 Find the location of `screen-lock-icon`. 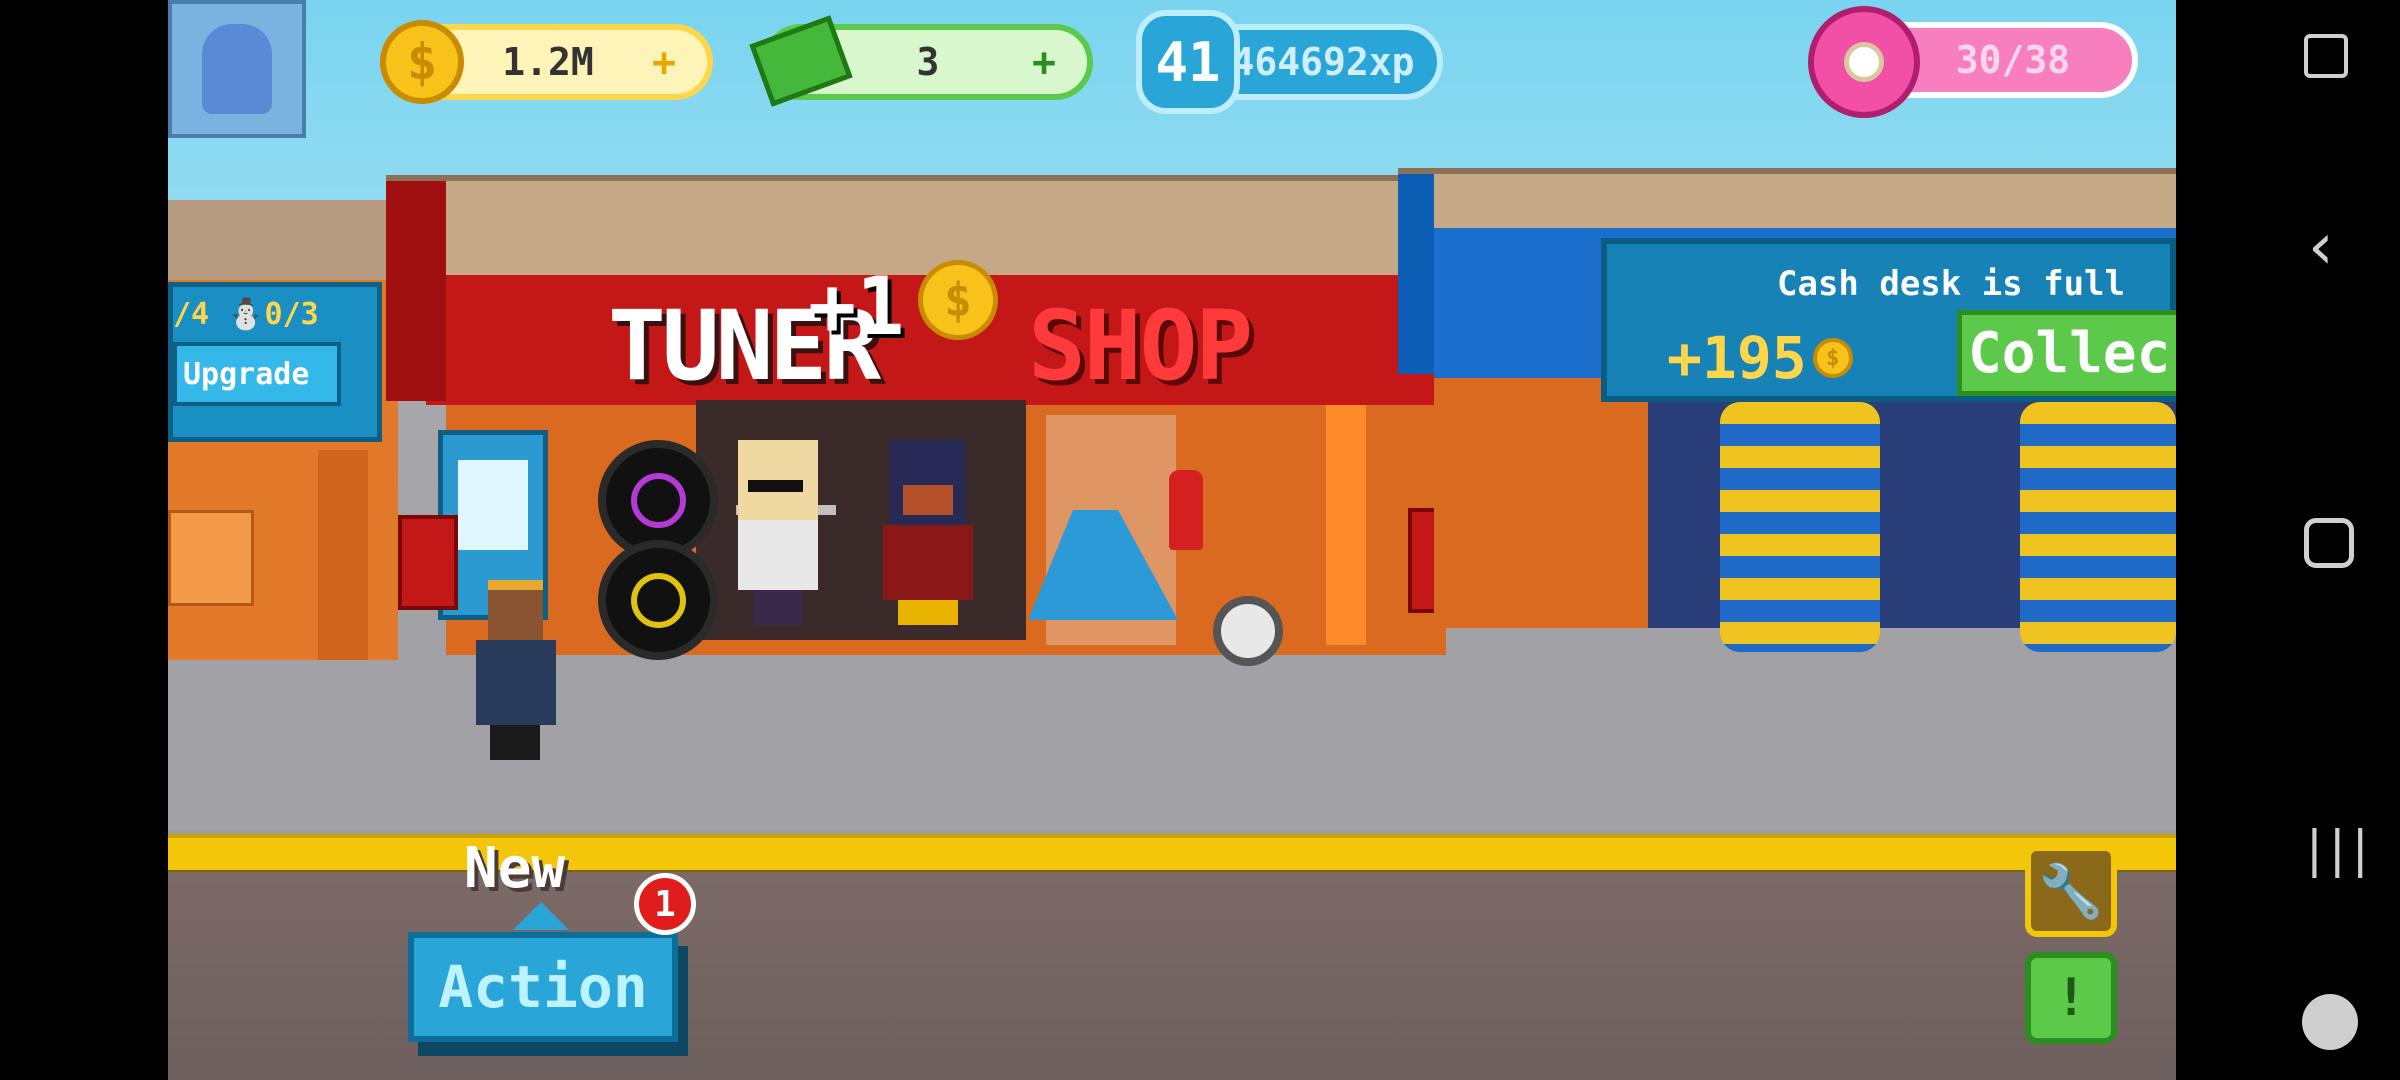

screen-lock-icon is located at coordinates (2326, 56).